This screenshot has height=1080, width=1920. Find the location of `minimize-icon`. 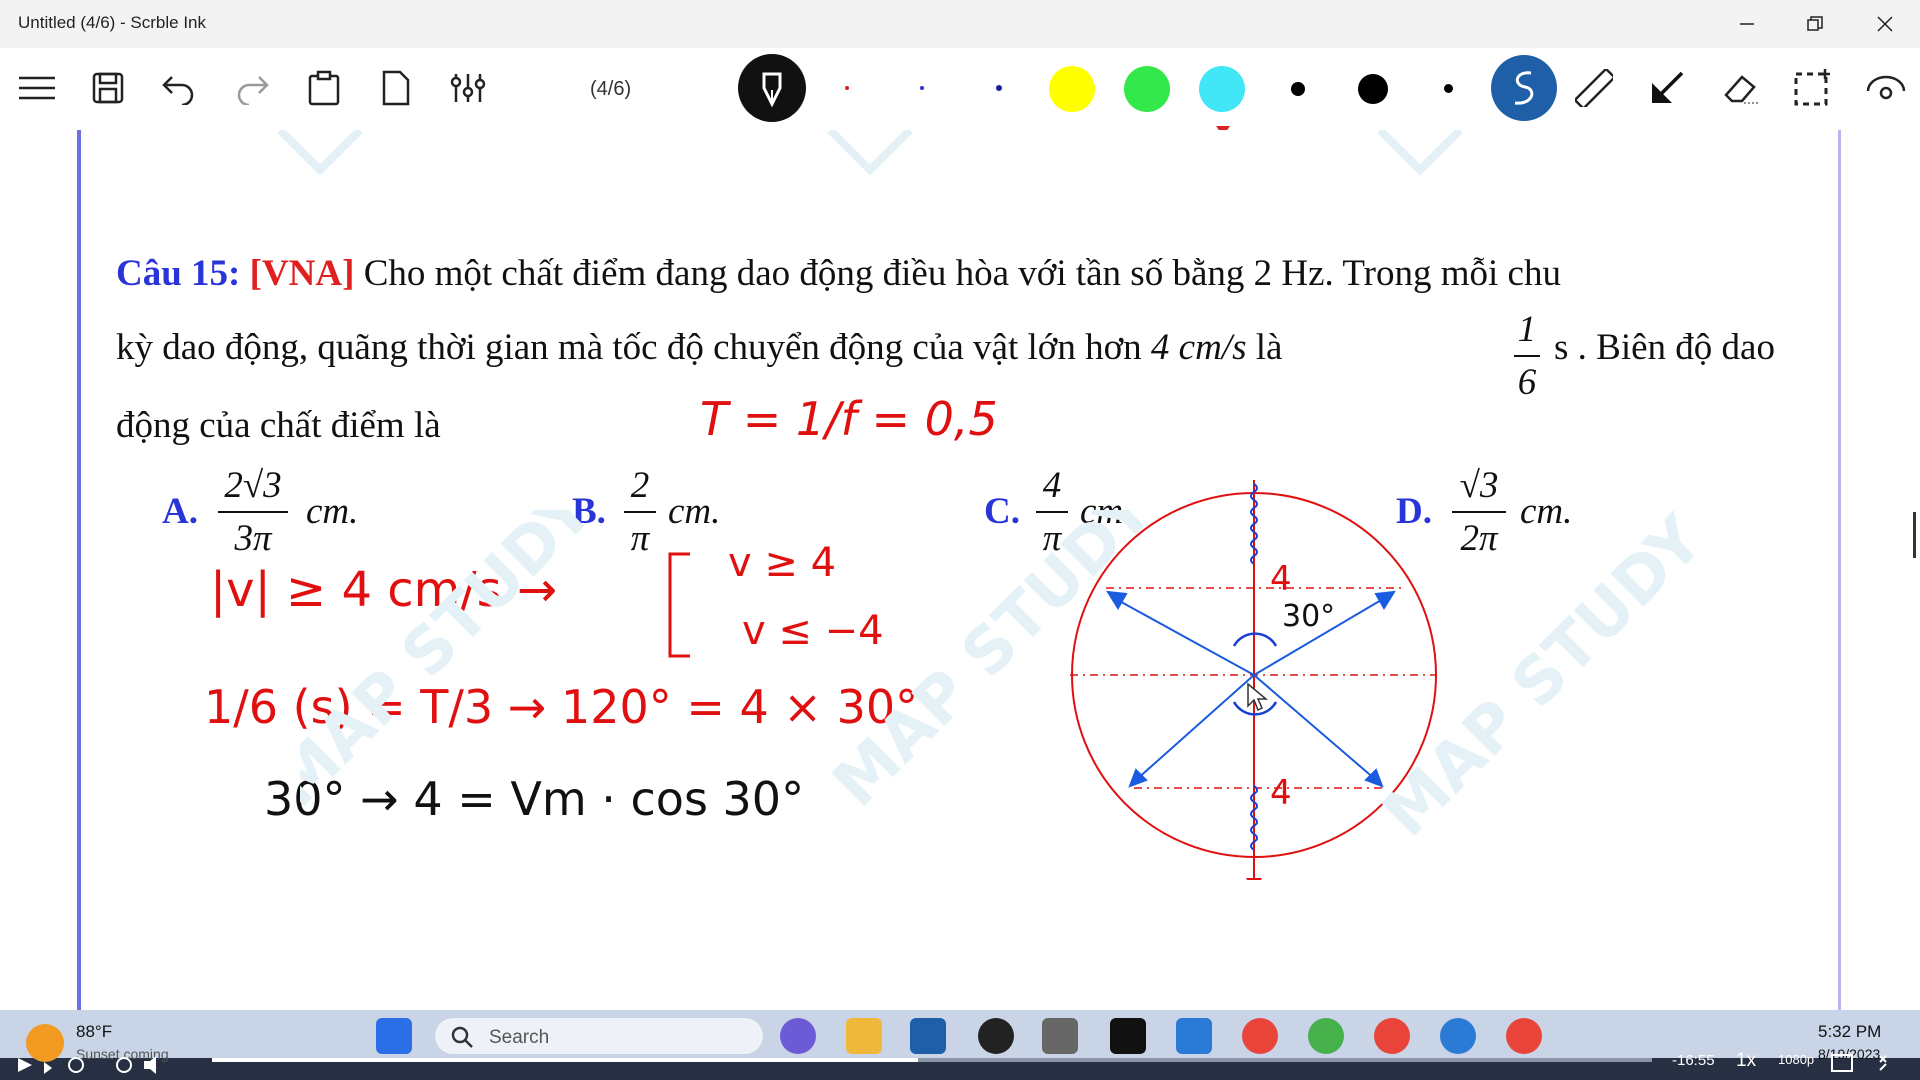

minimize-icon is located at coordinates (1747, 24).